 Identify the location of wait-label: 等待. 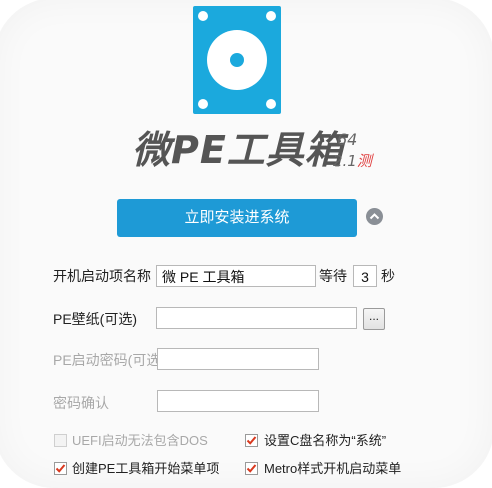
(333, 276).